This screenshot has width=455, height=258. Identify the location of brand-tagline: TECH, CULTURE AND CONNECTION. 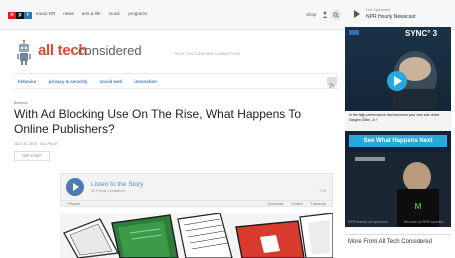
(207, 54).